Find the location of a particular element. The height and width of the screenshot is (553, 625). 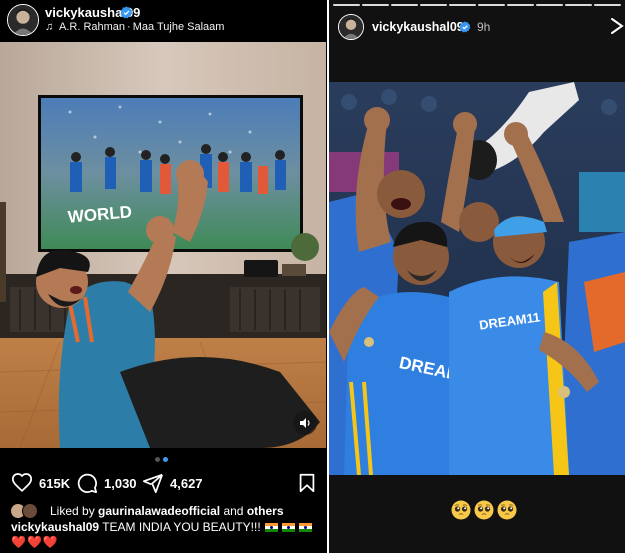

share-button: 4,627 is located at coordinates (172, 483).